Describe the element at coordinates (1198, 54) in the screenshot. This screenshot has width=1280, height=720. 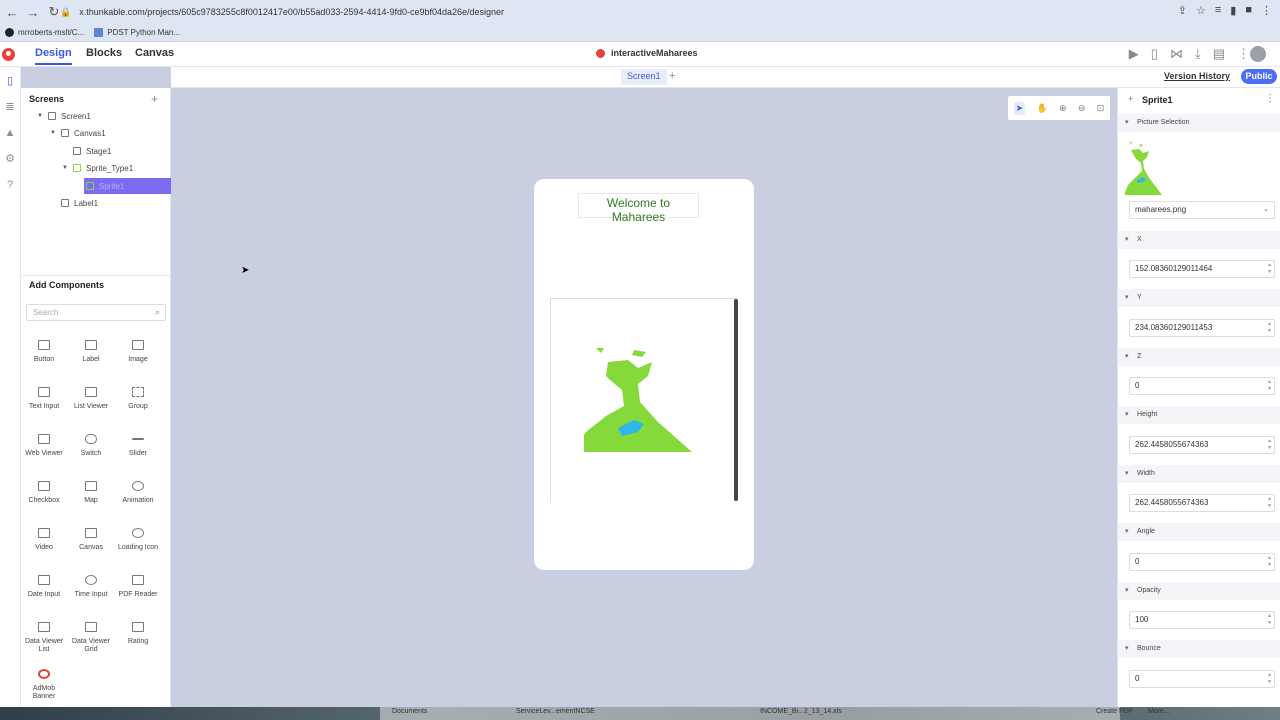
I see `download-icon: ⤓` at that location.